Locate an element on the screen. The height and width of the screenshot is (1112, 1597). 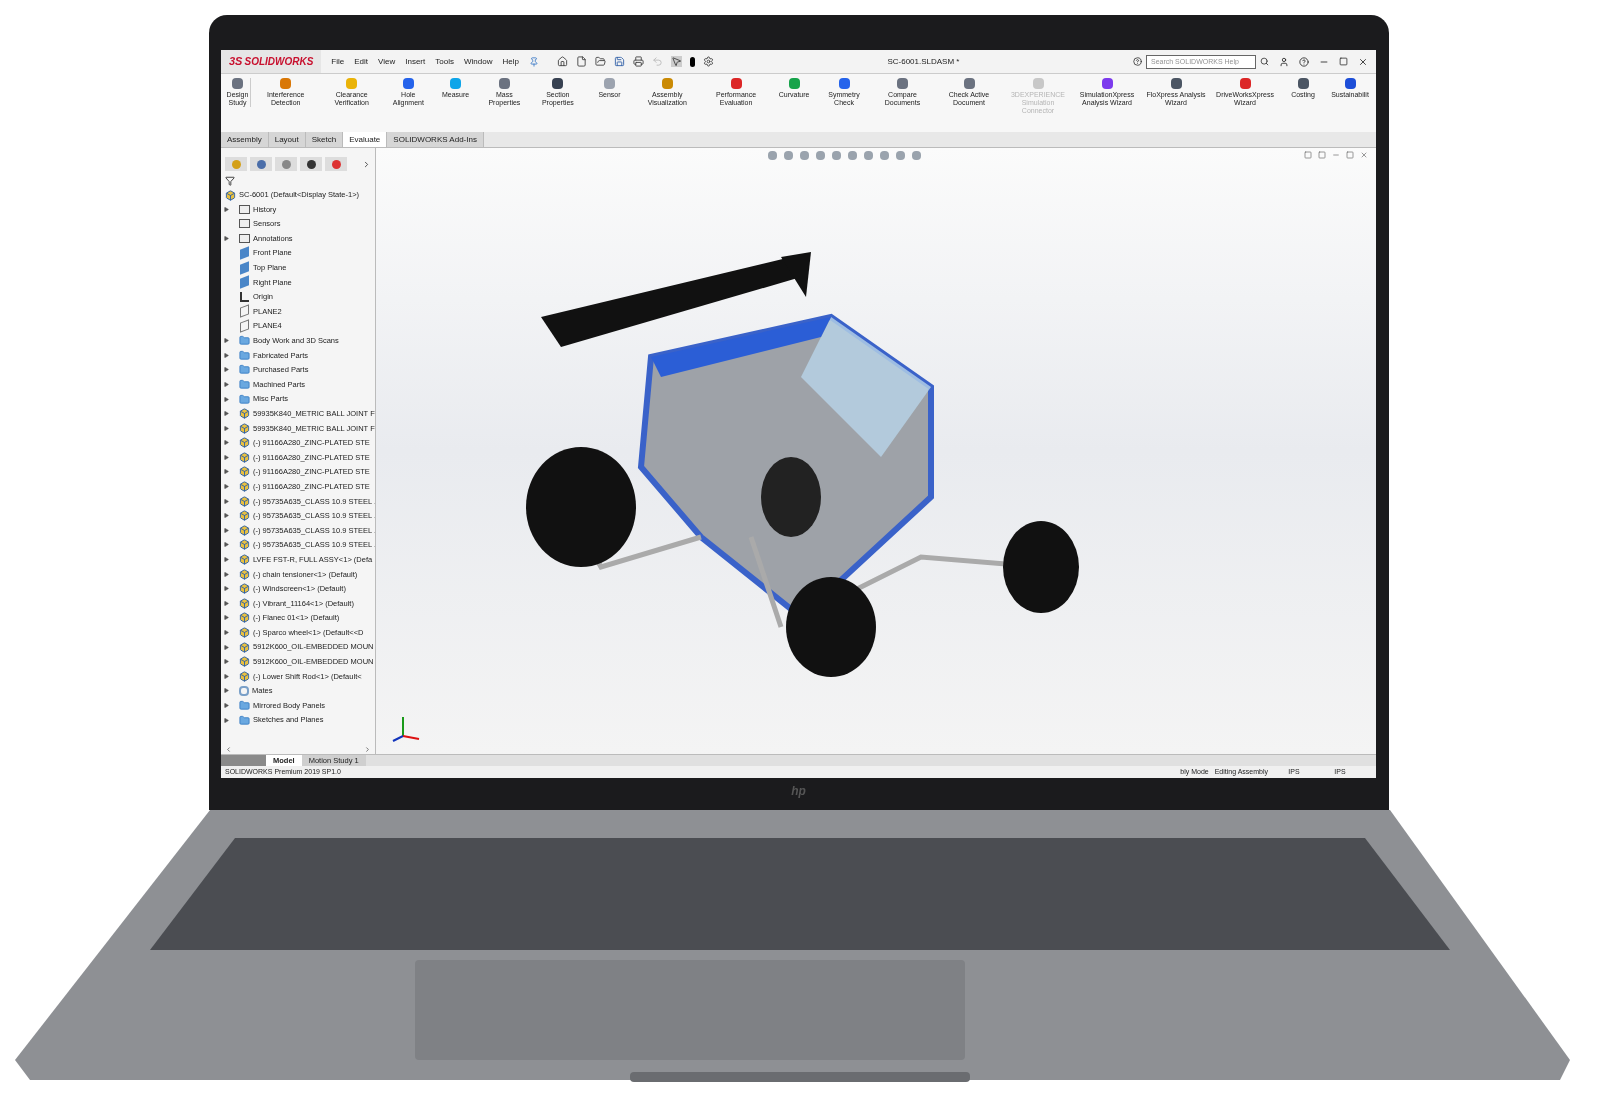
user-icon is located at coordinates (1284, 61).